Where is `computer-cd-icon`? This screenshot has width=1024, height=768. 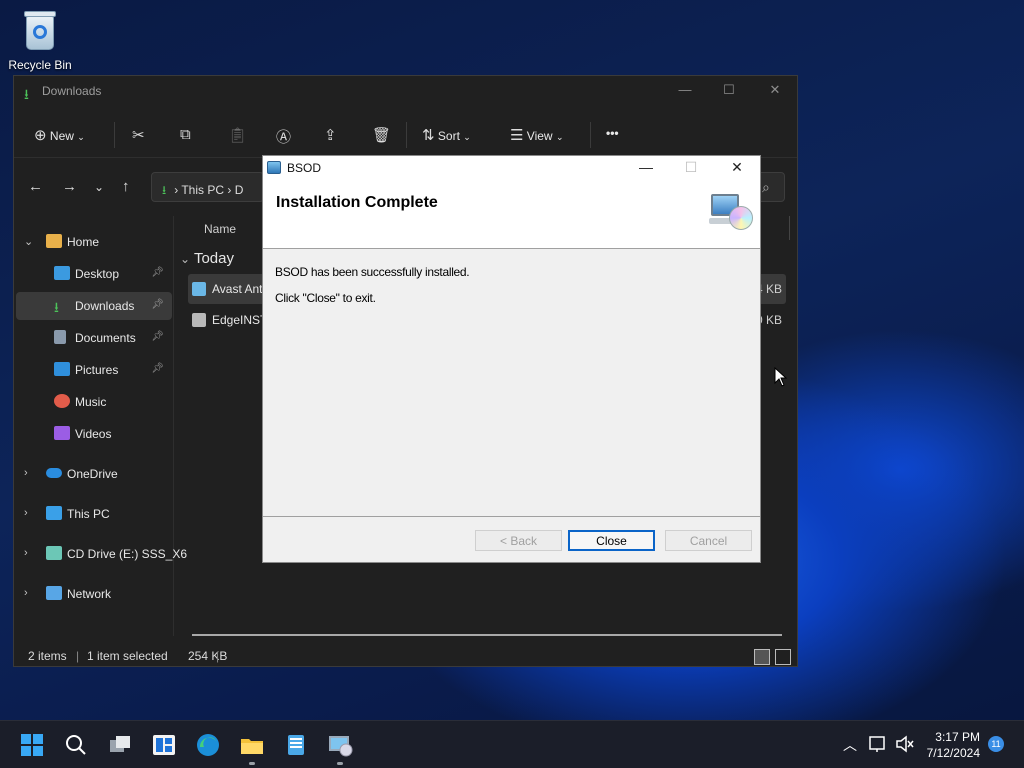 computer-cd-icon is located at coordinates (731, 213).